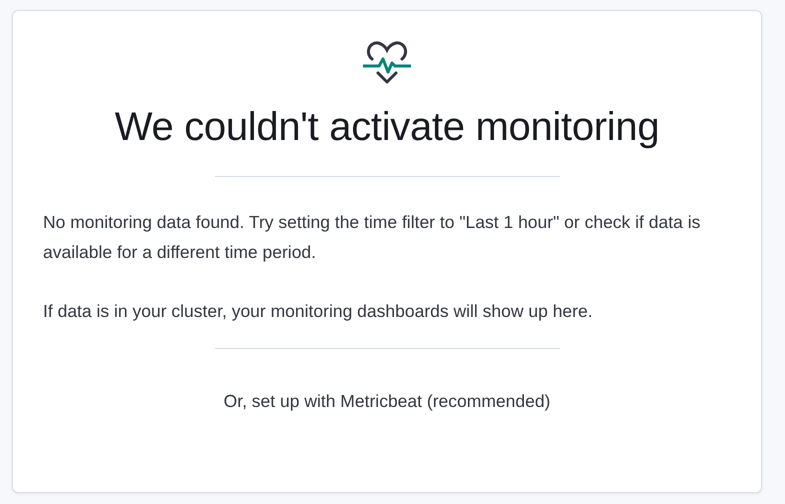 This screenshot has height=504, width=785. What do you see at coordinates (318, 311) in the screenshot?
I see `message-text: If data is in your cluster, your monitoring dashboards will show up here.` at bounding box center [318, 311].